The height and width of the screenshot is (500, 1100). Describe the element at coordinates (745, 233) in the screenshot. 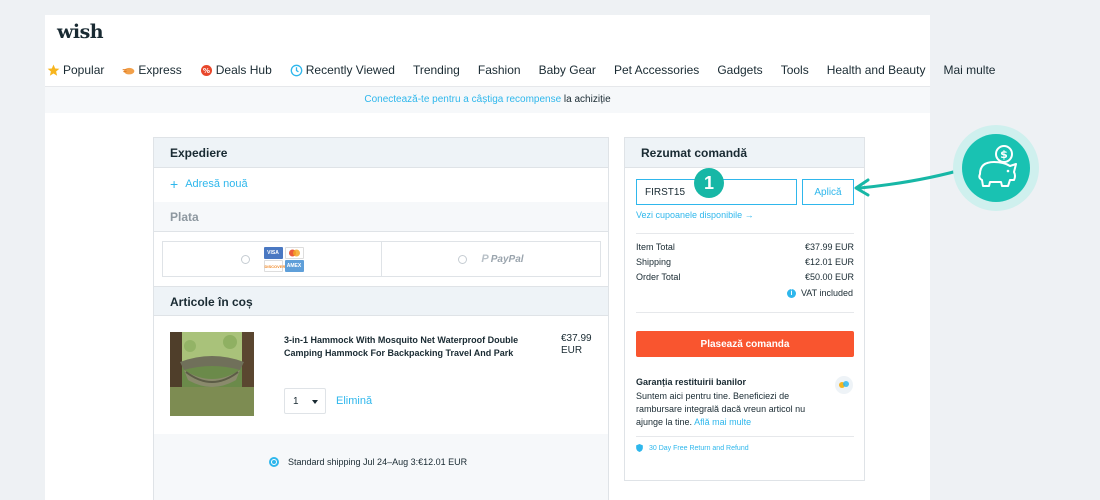

I see `summary-divider` at that location.